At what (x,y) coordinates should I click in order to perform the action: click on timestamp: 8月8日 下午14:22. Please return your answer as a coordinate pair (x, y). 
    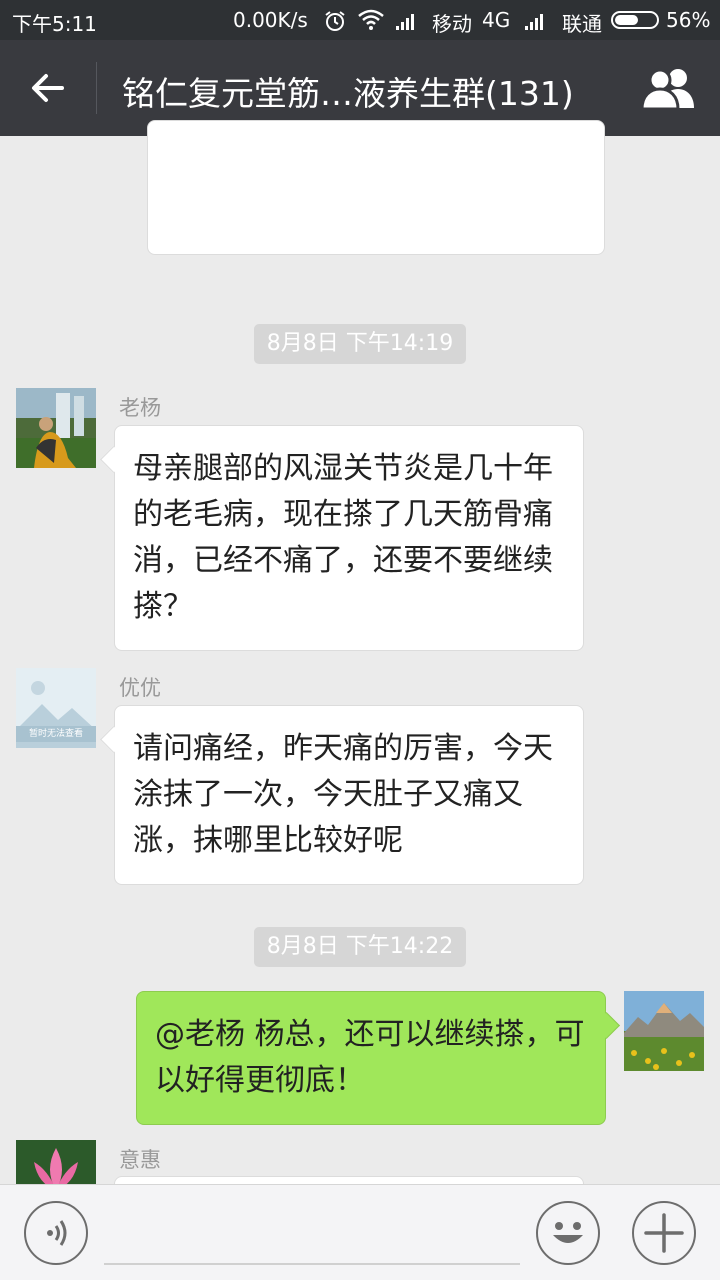
    Looking at the image, I should click on (360, 947).